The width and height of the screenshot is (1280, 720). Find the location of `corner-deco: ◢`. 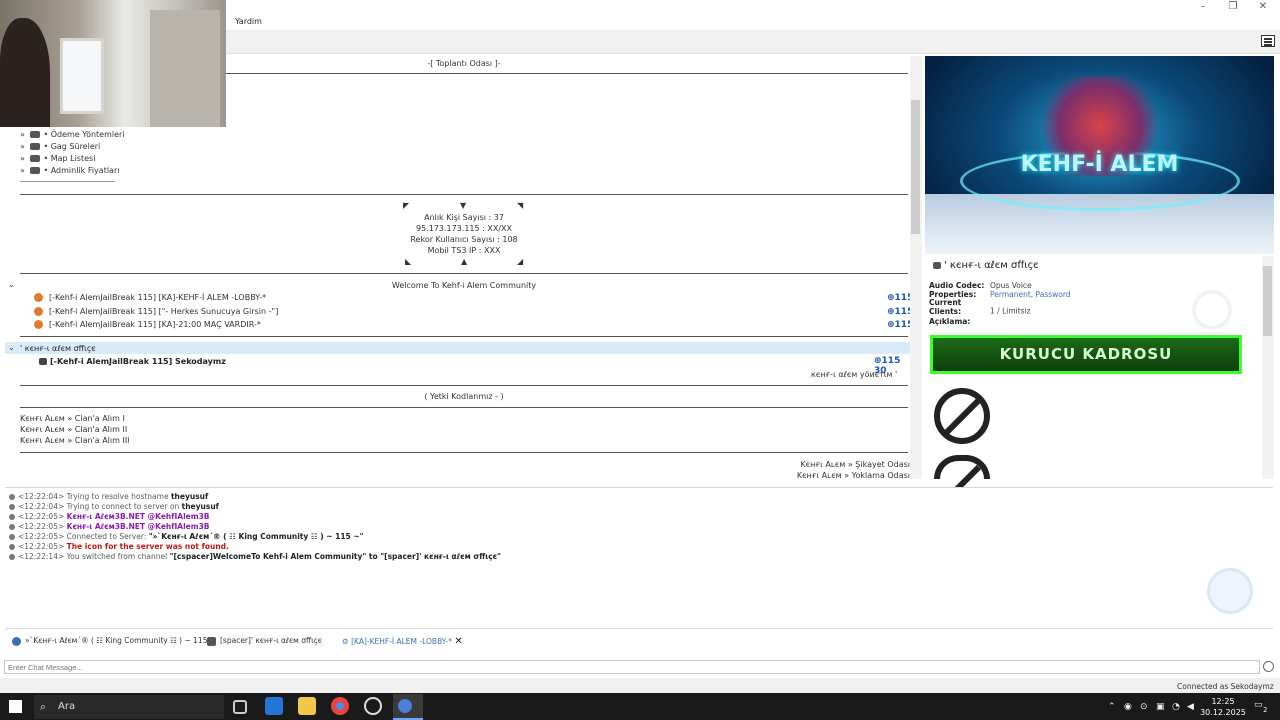

corner-deco: ◢ is located at coordinates (520, 261).